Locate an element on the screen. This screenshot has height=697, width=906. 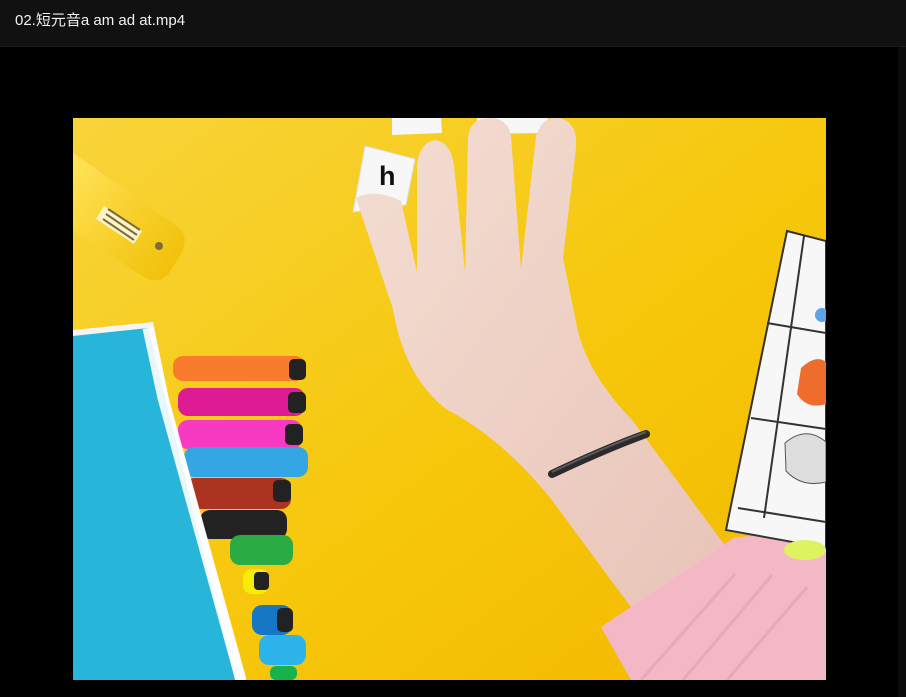
player-edge is located at coordinates (902, 372).